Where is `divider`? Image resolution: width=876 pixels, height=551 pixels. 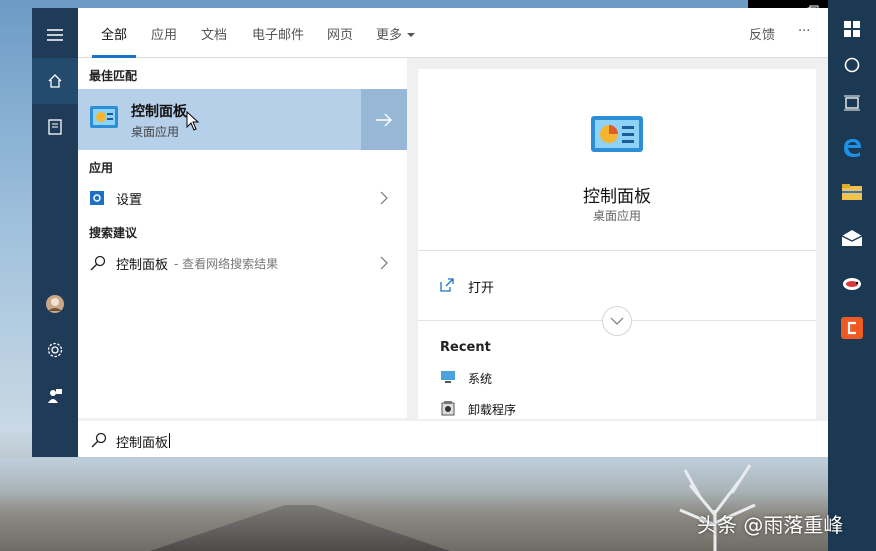
divider is located at coordinates (617, 250).